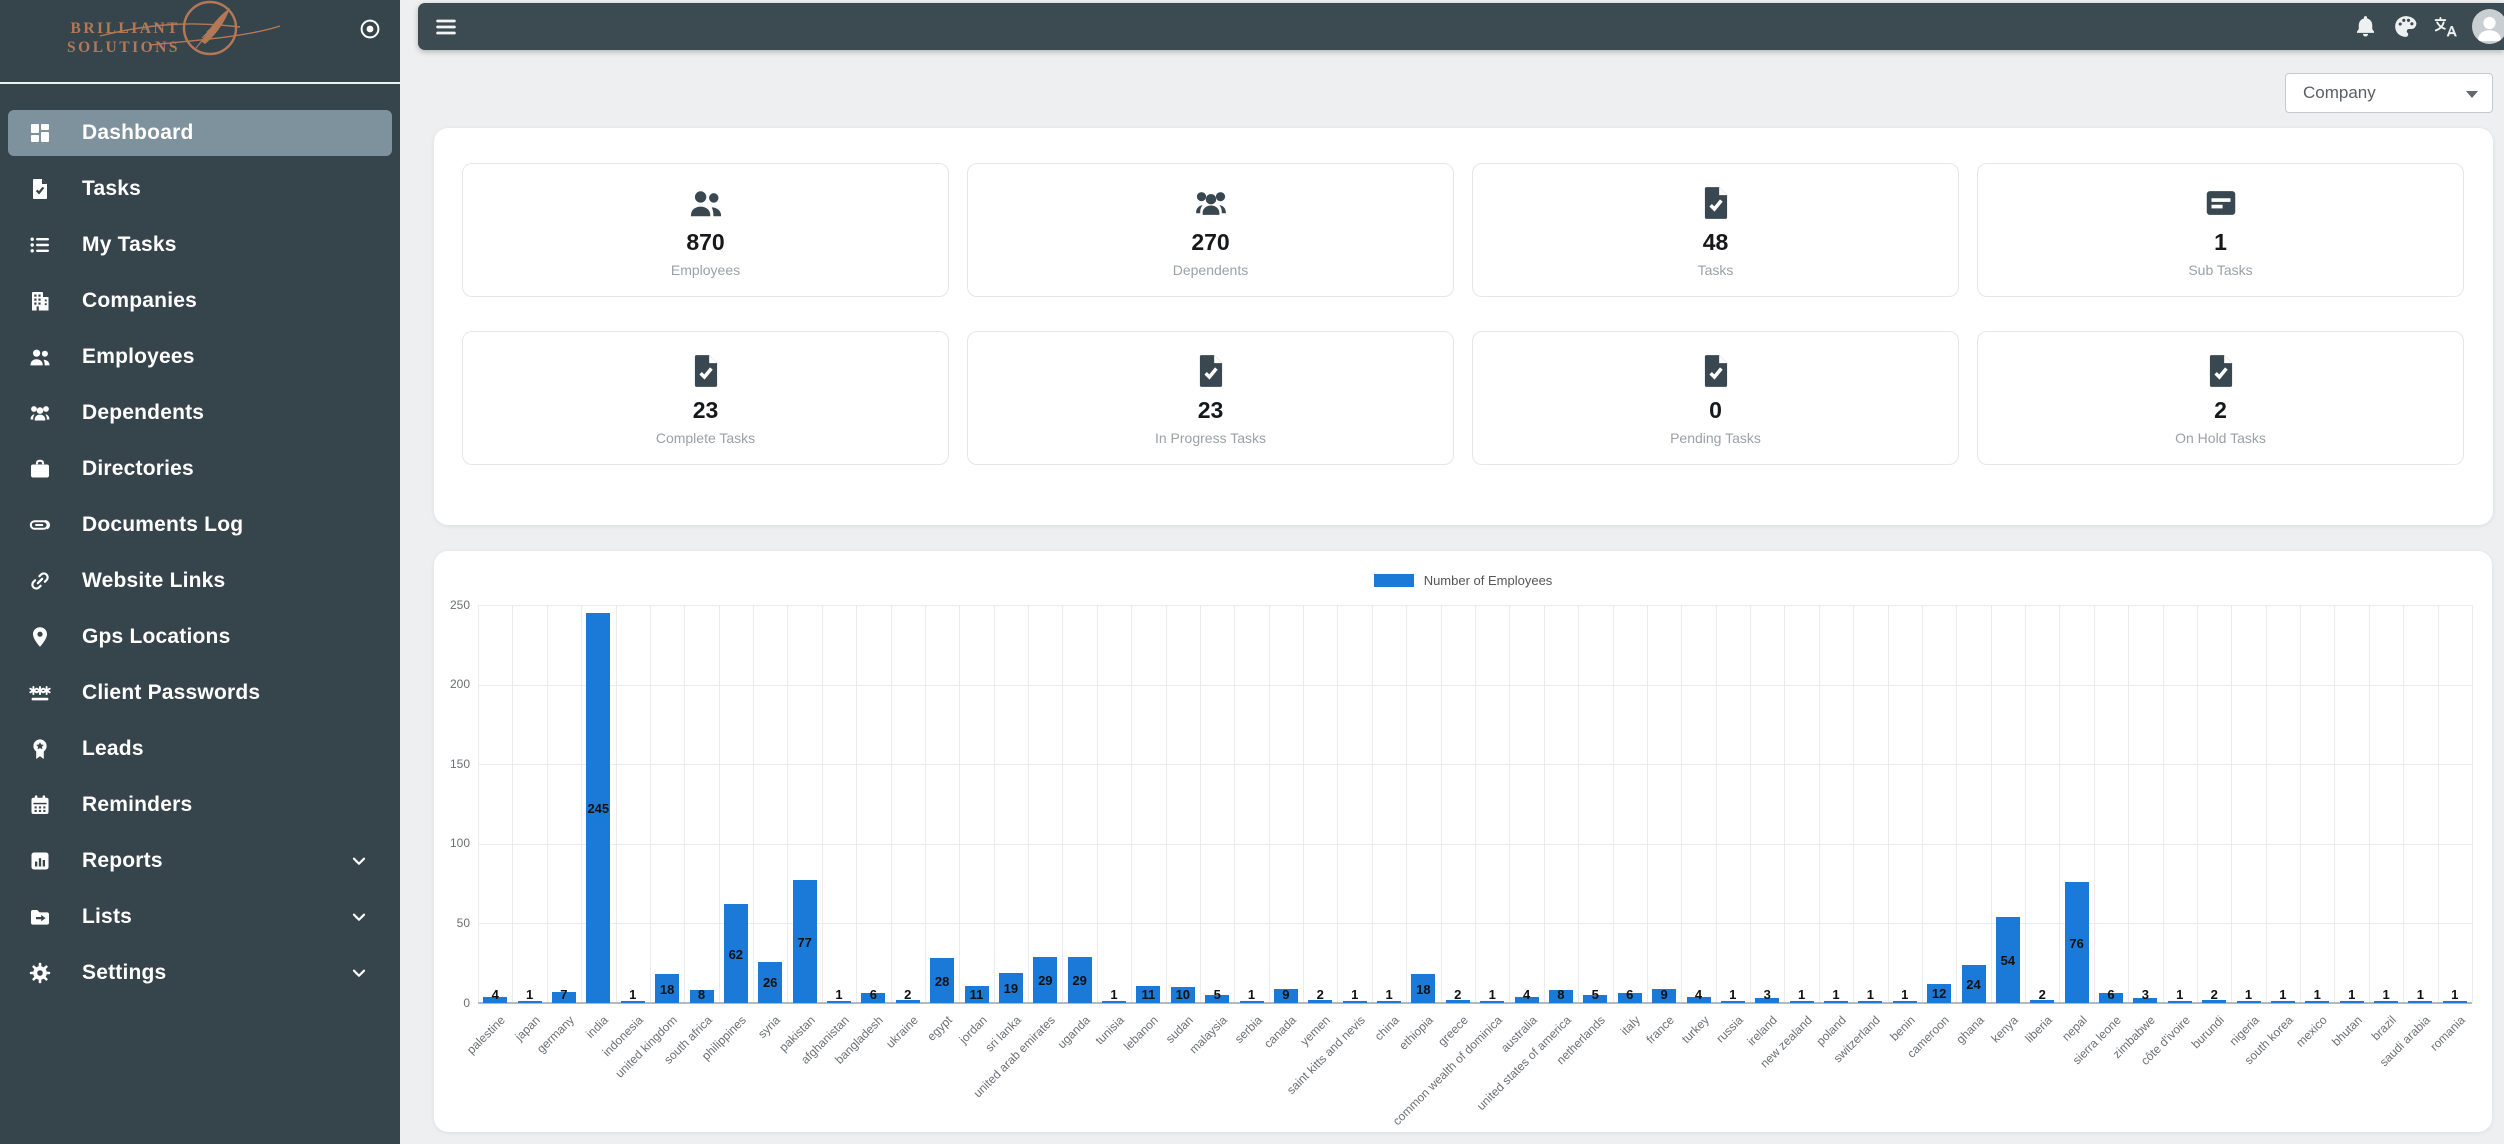 This screenshot has width=2504, height=1144. I want to click on bar-value-label: 8, so click(701, 994).